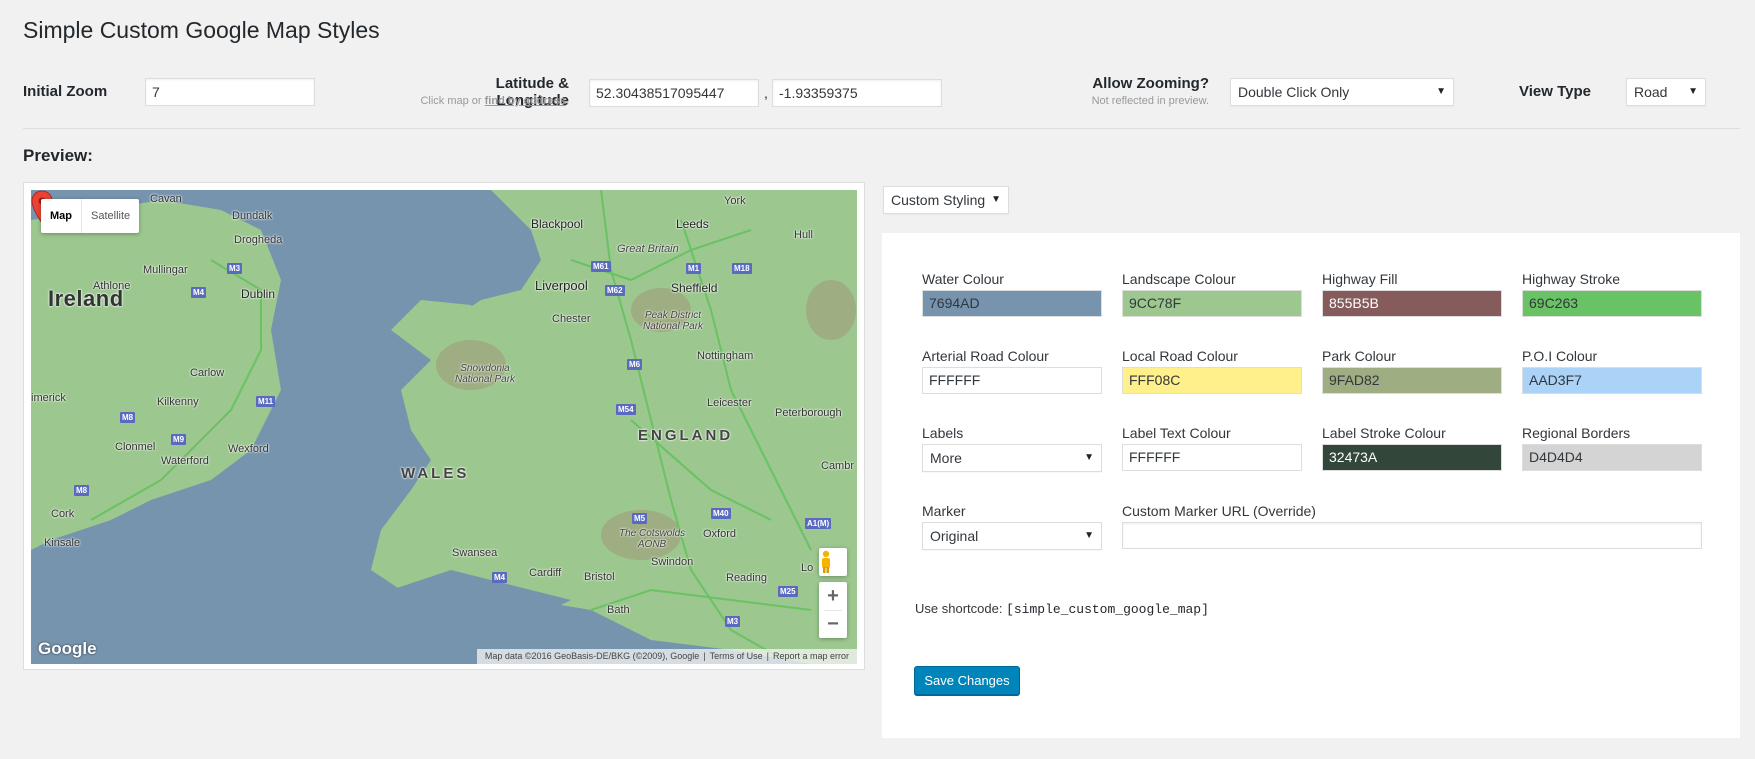 This screenshot has height=759, width=1755. What do you see at coordinates (674, 93) in the screenshot?
I see `latitude-input` at bounding box center [674, 93].